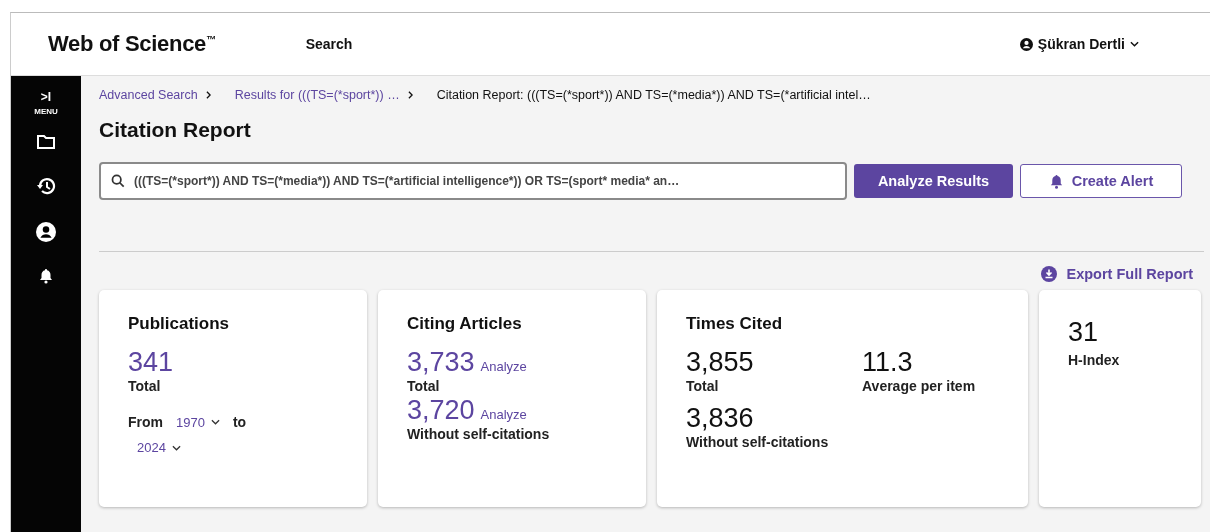 Image resolution: width=1210 pixels, height=532 pixels. I want to click on logo: Web of Science$^{™}$, so click(132, 44).